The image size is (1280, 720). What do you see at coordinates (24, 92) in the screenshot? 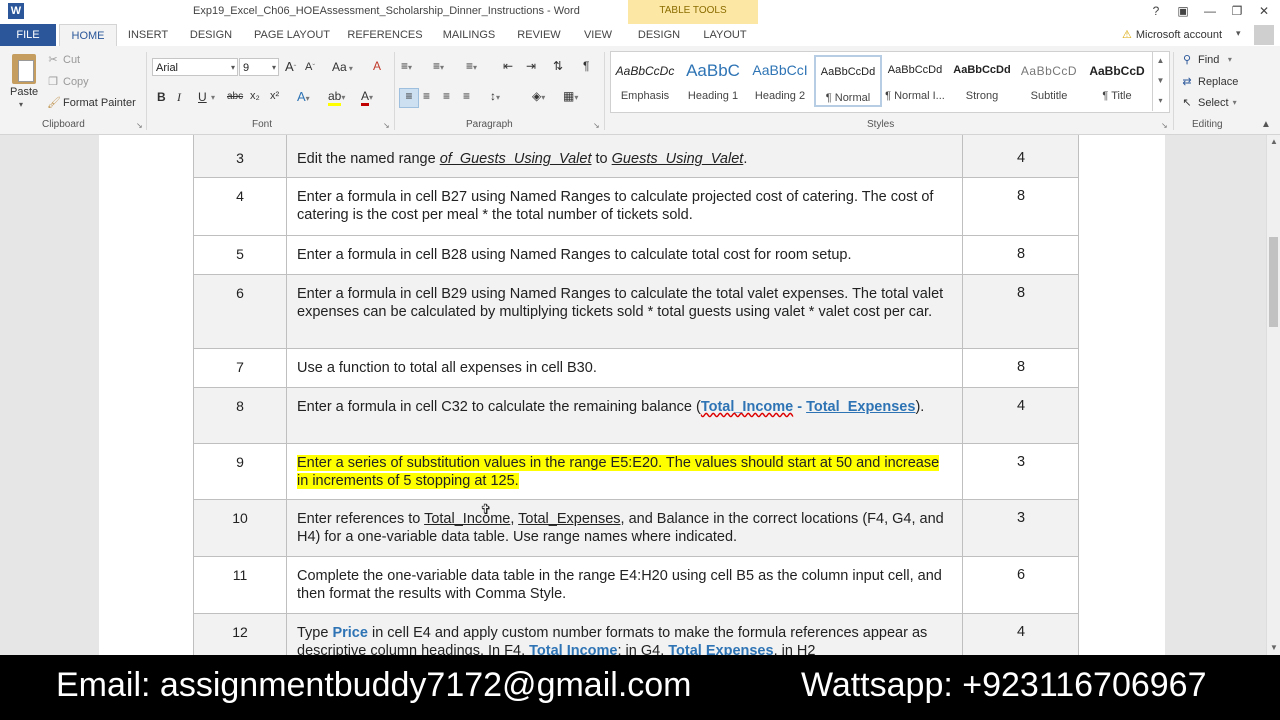
I see `paste-button: Paste` at bounding box center [24, 92].